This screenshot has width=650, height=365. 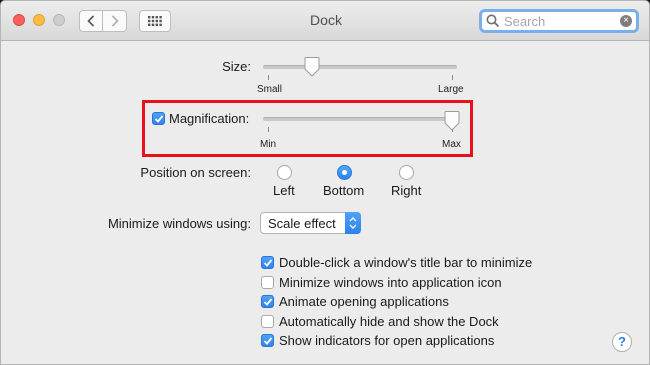 I want to click on double-click-minimize-checkbox, so click(x=267, y=262).